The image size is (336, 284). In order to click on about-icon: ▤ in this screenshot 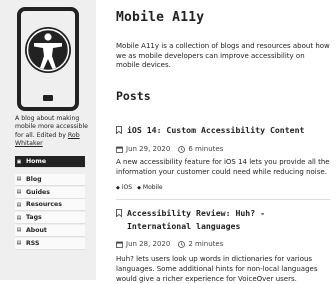, I will do `click(19, 230)`.